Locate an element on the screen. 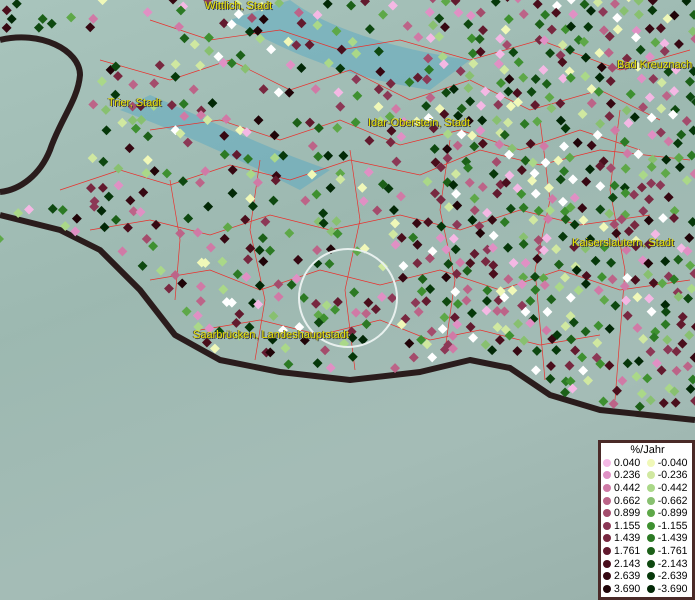 This screenshot has height=600, width=695. legend-value: 0.442 is located at coordinates (627, 488).